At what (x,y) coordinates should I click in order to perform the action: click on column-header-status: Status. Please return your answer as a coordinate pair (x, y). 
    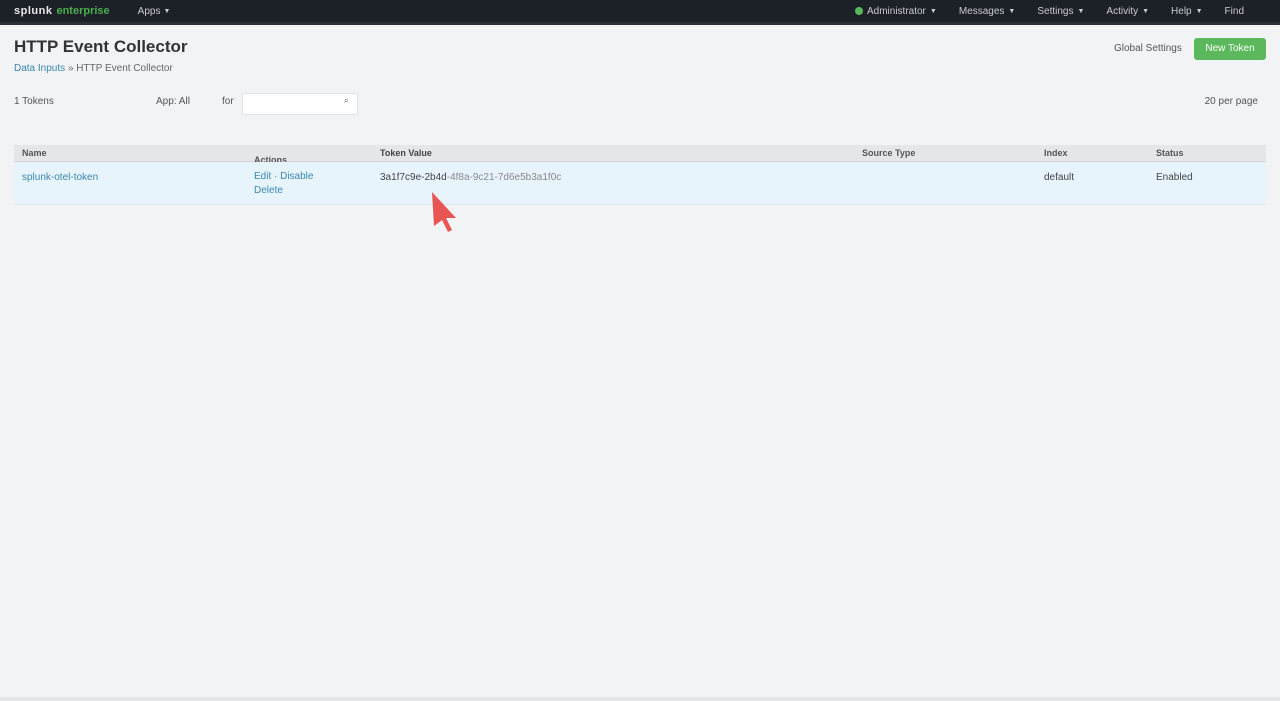
    Looking at the image, I should click on (1170, 153).